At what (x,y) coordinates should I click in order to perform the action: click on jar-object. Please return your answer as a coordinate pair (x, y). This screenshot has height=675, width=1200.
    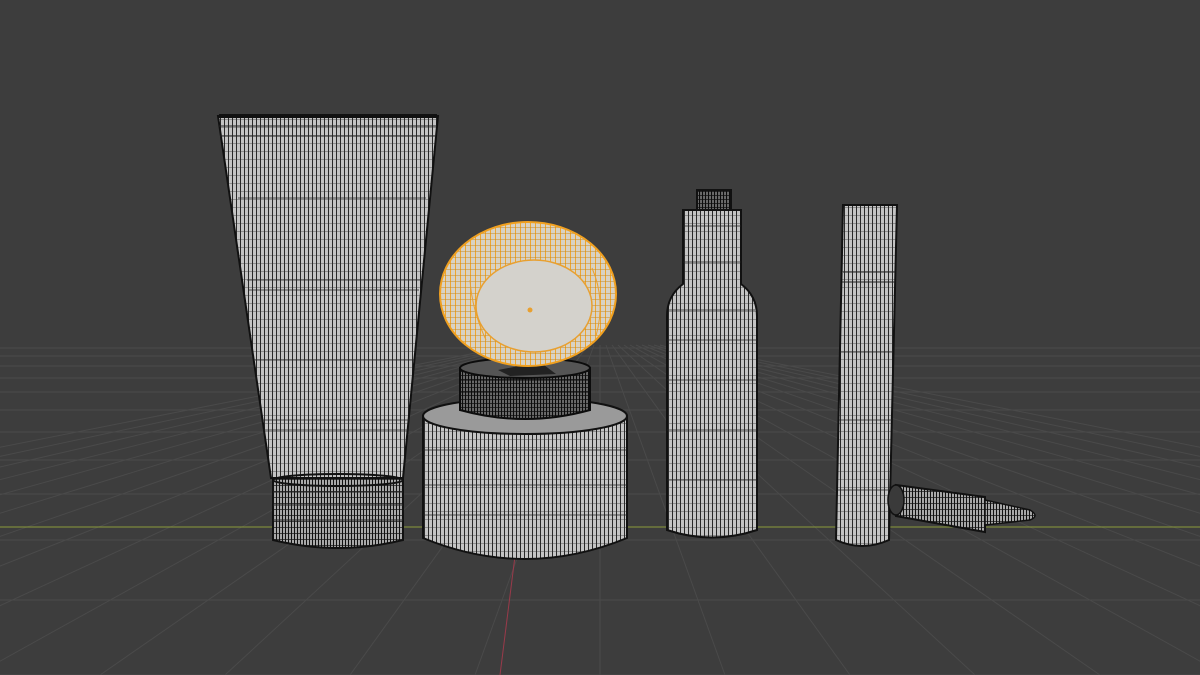
    Looking at the image, I should click on (525, 454).